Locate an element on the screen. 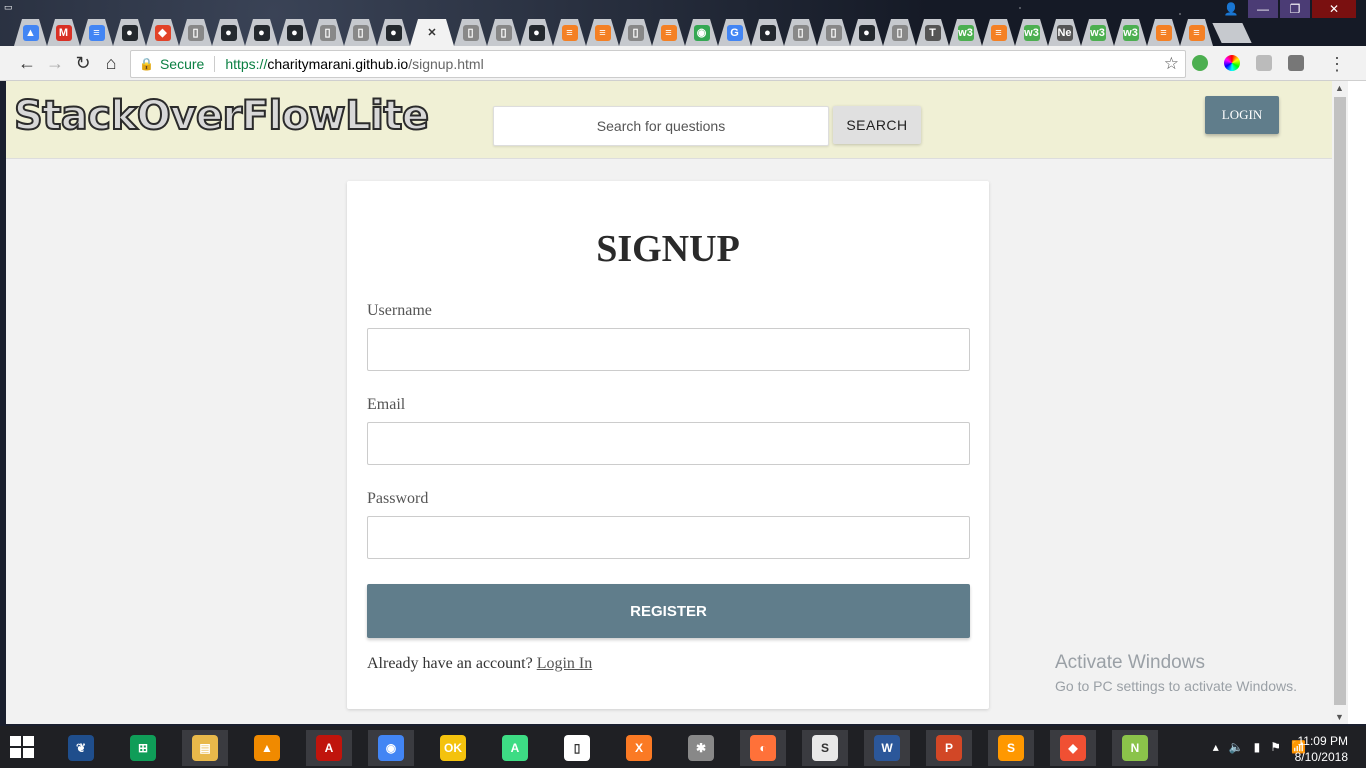 This screenshot has width=1366, height=768. minimize-button: — is located at coordinates (1263, 9).